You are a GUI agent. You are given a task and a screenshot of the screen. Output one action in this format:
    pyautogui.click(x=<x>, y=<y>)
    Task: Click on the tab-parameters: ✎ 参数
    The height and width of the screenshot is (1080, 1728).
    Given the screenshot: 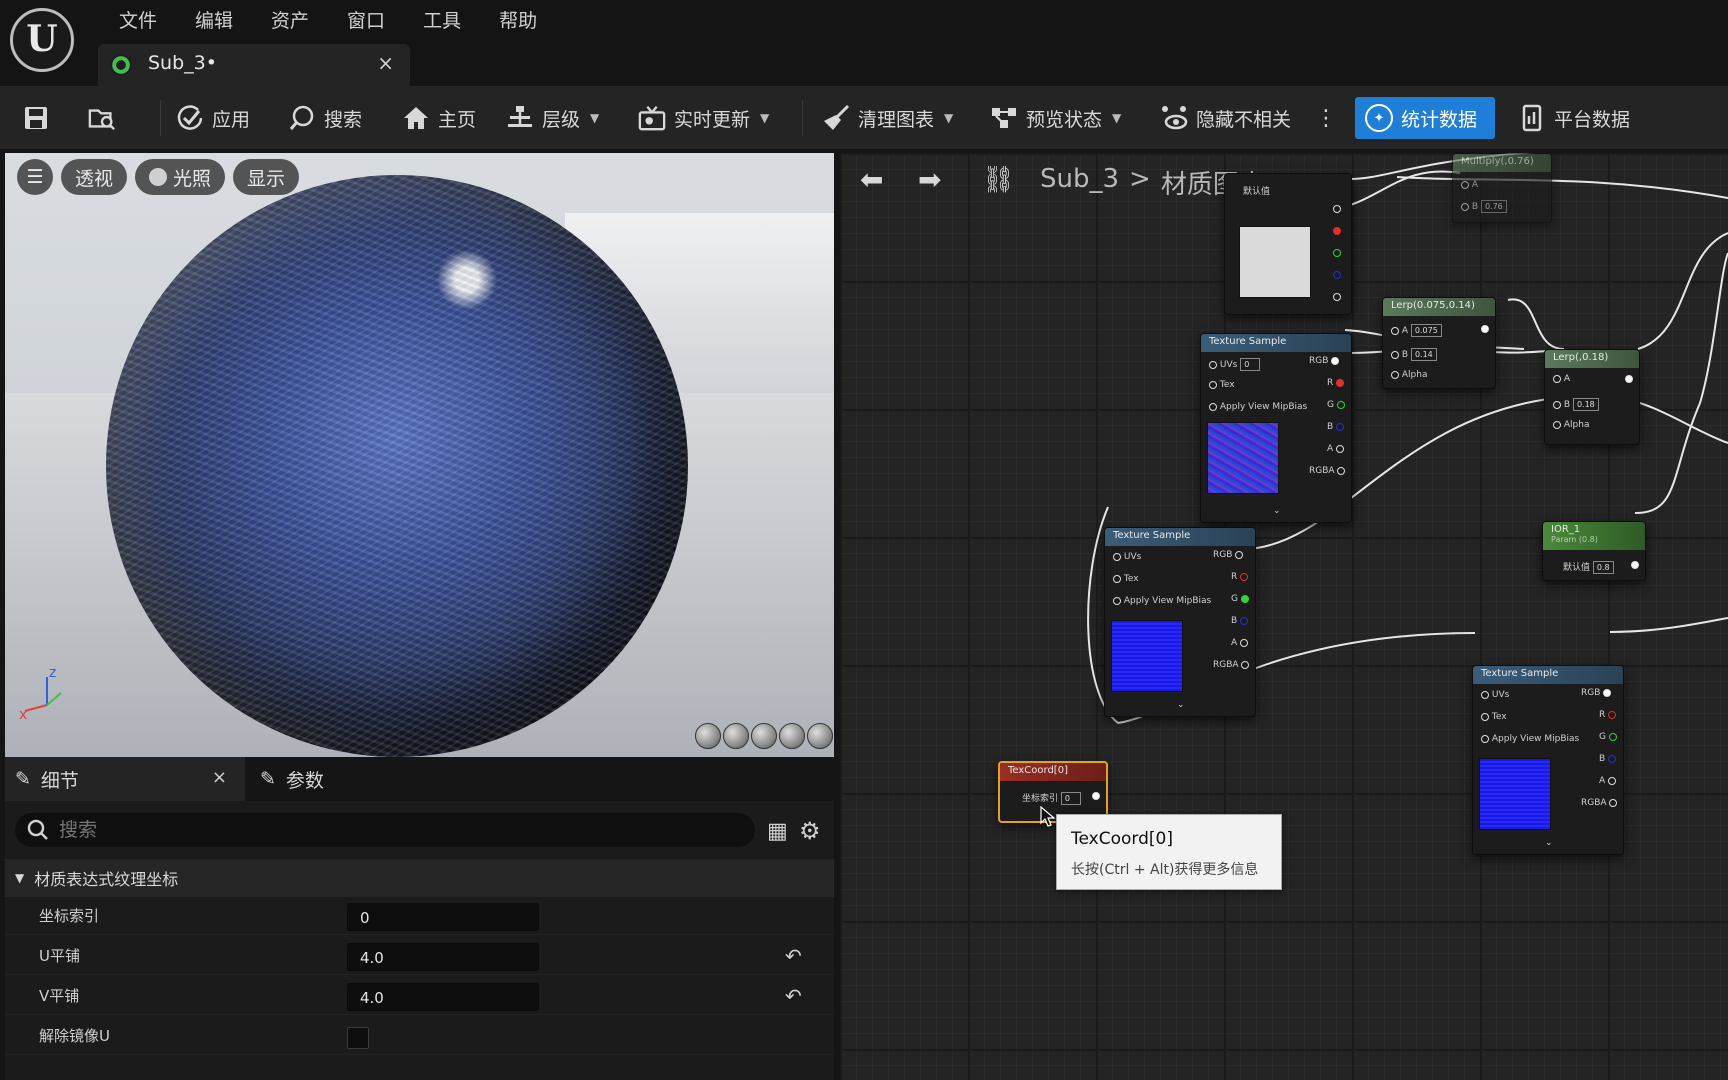 What is the action you would take?
    pyautogui.click(x=350, y=779)
    